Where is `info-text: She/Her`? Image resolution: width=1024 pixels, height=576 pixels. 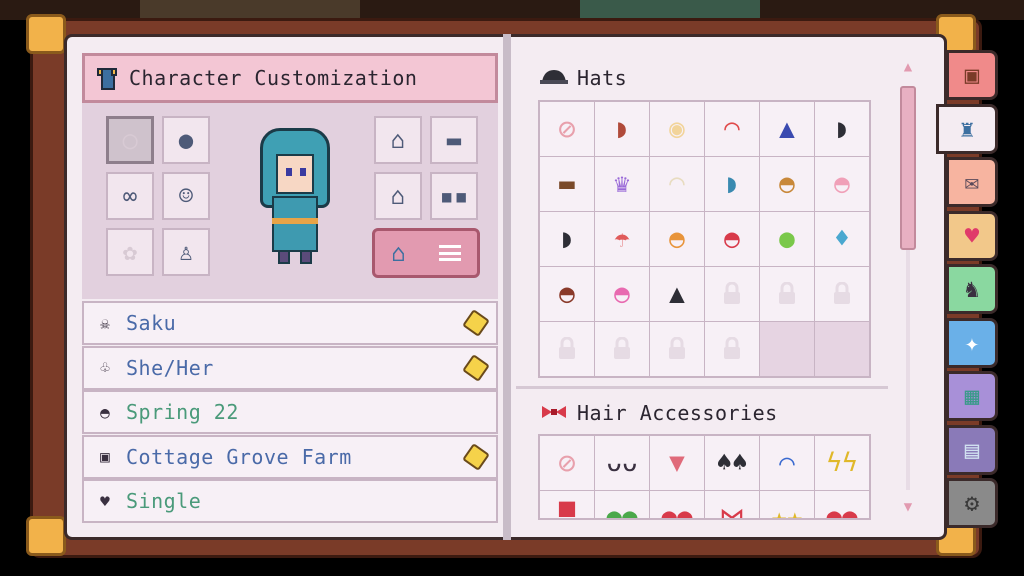 info-text: She/Her is located at coordinates (170, 367).